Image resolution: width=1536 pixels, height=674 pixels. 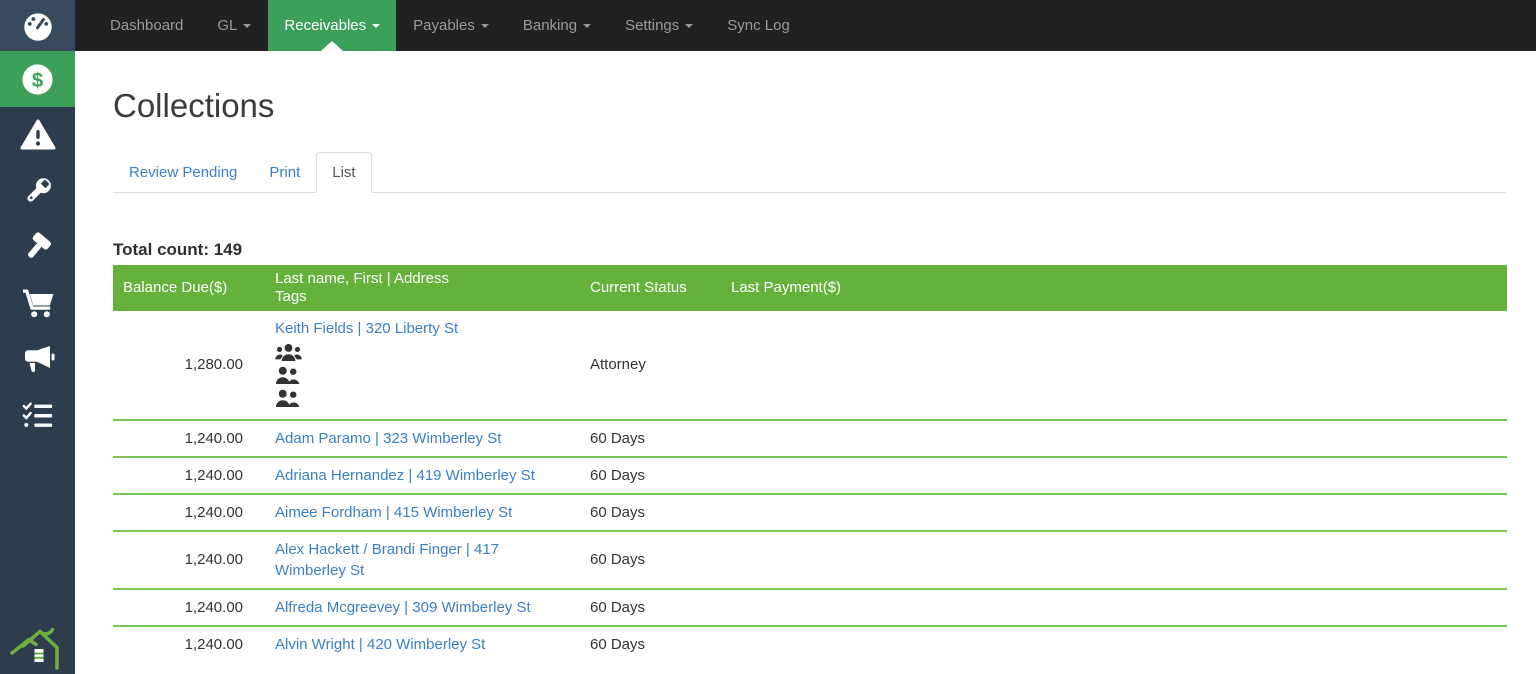 I want to click on sidebar-item-alerts, so click(x=37, y=135).